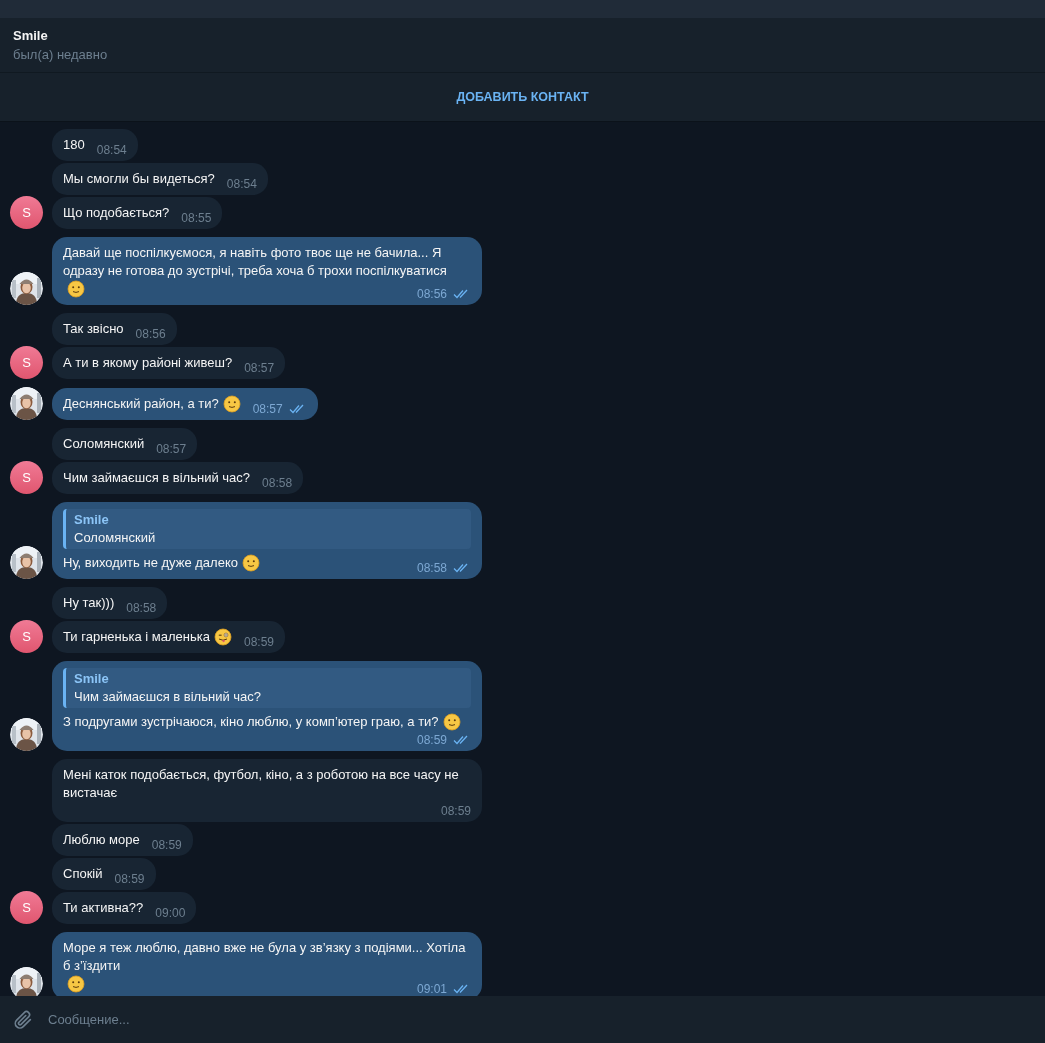 Image resolution: width=1045 pixels, height=1043 pixels. I want to click on add-contact-button: ДОБАВИТЬ КОНТАКТ, so click(522, 97).